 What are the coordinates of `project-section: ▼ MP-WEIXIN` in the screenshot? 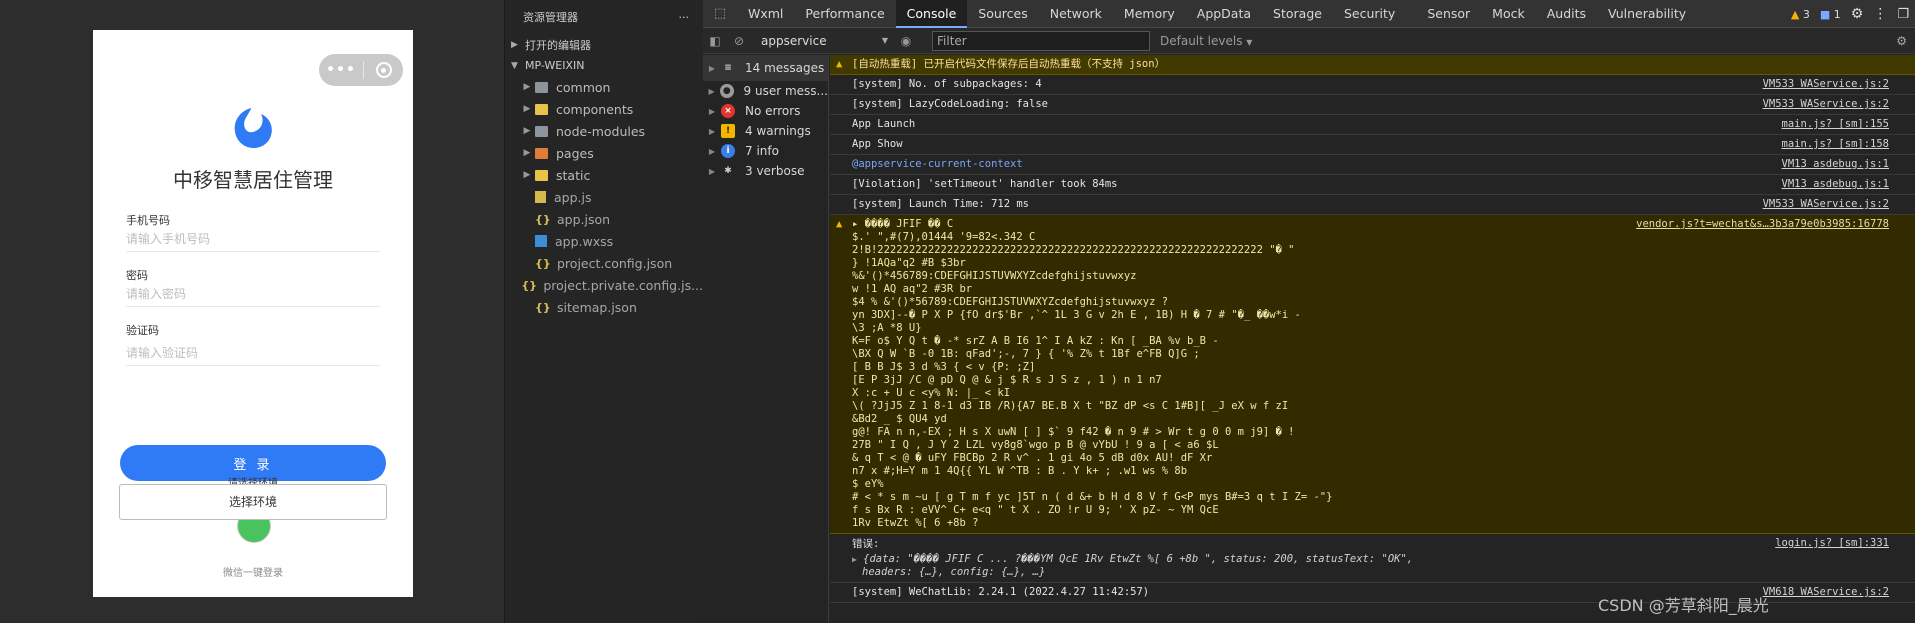 It's located at (604, 65).